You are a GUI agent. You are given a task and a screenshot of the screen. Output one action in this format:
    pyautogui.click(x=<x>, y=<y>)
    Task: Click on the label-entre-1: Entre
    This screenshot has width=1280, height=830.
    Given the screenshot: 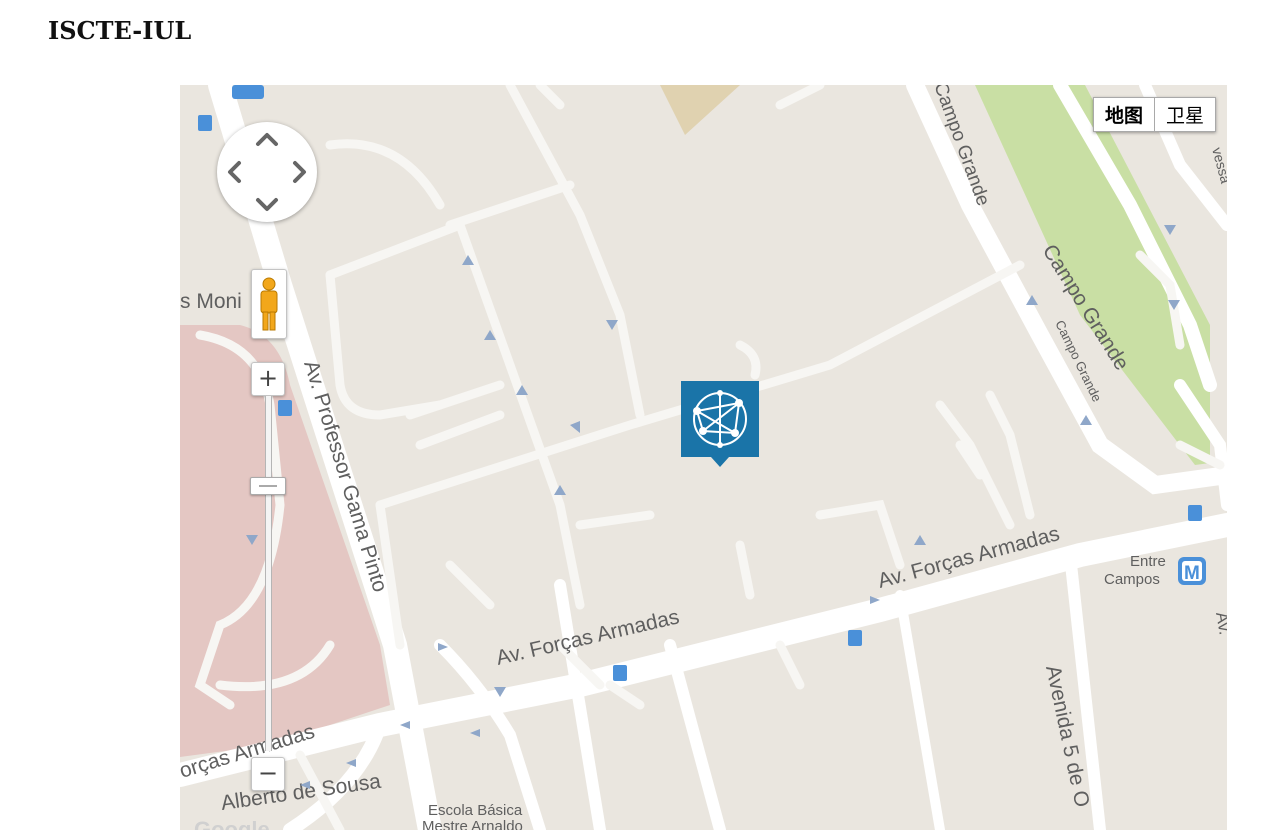 What is the action you would take?
    pyautogui.click(x=1148, y=561)
    